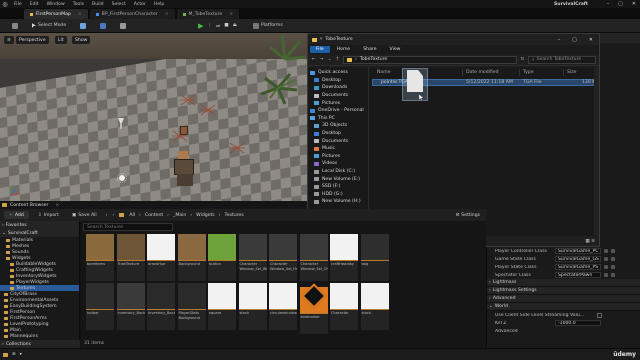  Describe the element at coordinates (562, 59) in the screenshot. I see `explorer-search-input: ⌕ Search TobeTexture` at that location.